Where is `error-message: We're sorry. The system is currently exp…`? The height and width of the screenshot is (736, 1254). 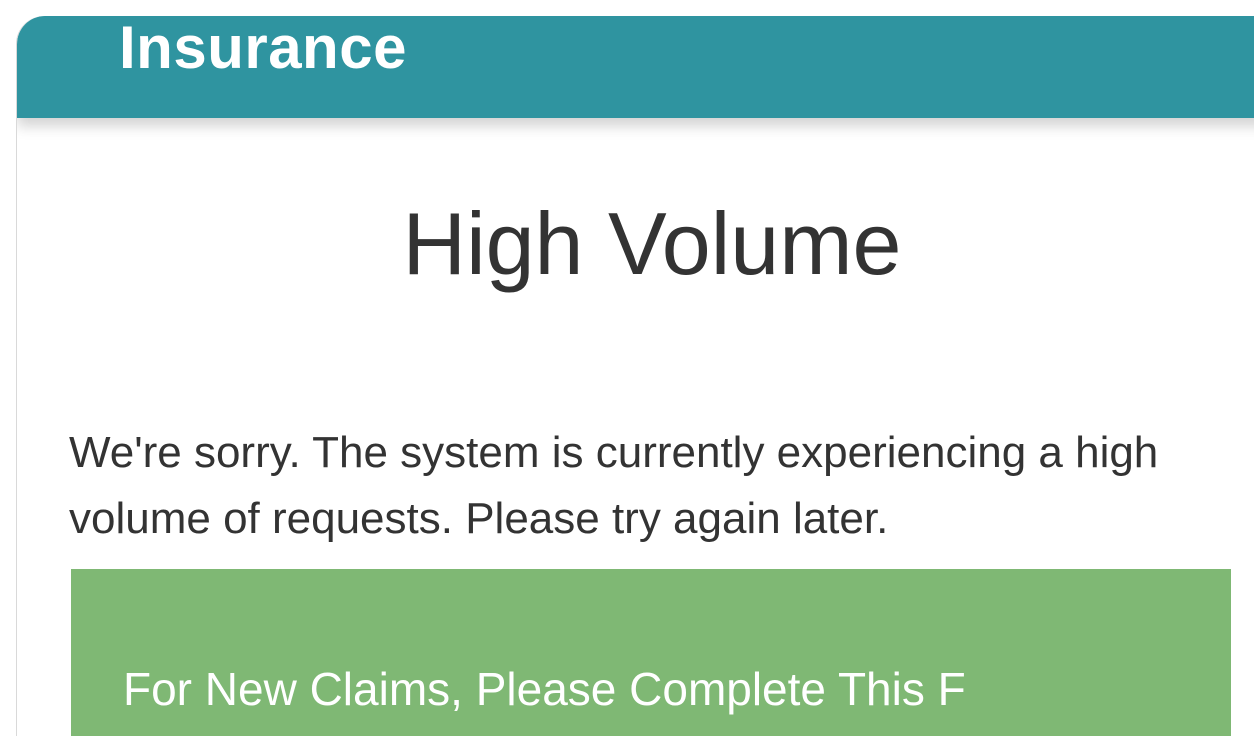
error-message: We're sorry. The system is currently exp… is located at coordinates (614, 485).